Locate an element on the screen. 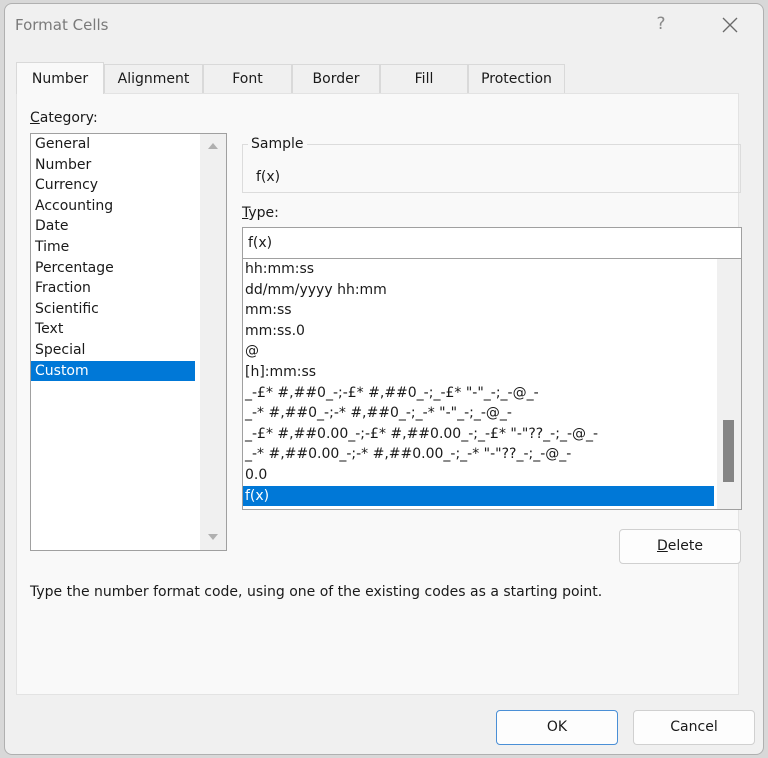 Image resolution: width=768 pixels, height=758 pixels. dialog-title: Format Cells is located at coordinates (62, 25).